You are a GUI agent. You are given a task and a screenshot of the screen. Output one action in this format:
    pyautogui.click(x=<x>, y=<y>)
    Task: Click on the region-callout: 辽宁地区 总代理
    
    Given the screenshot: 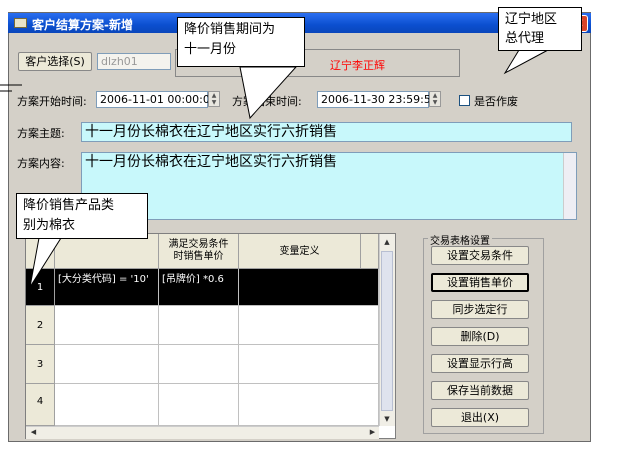 What is the action you would take?
    pyautogui.click(x=540, y=29)
    